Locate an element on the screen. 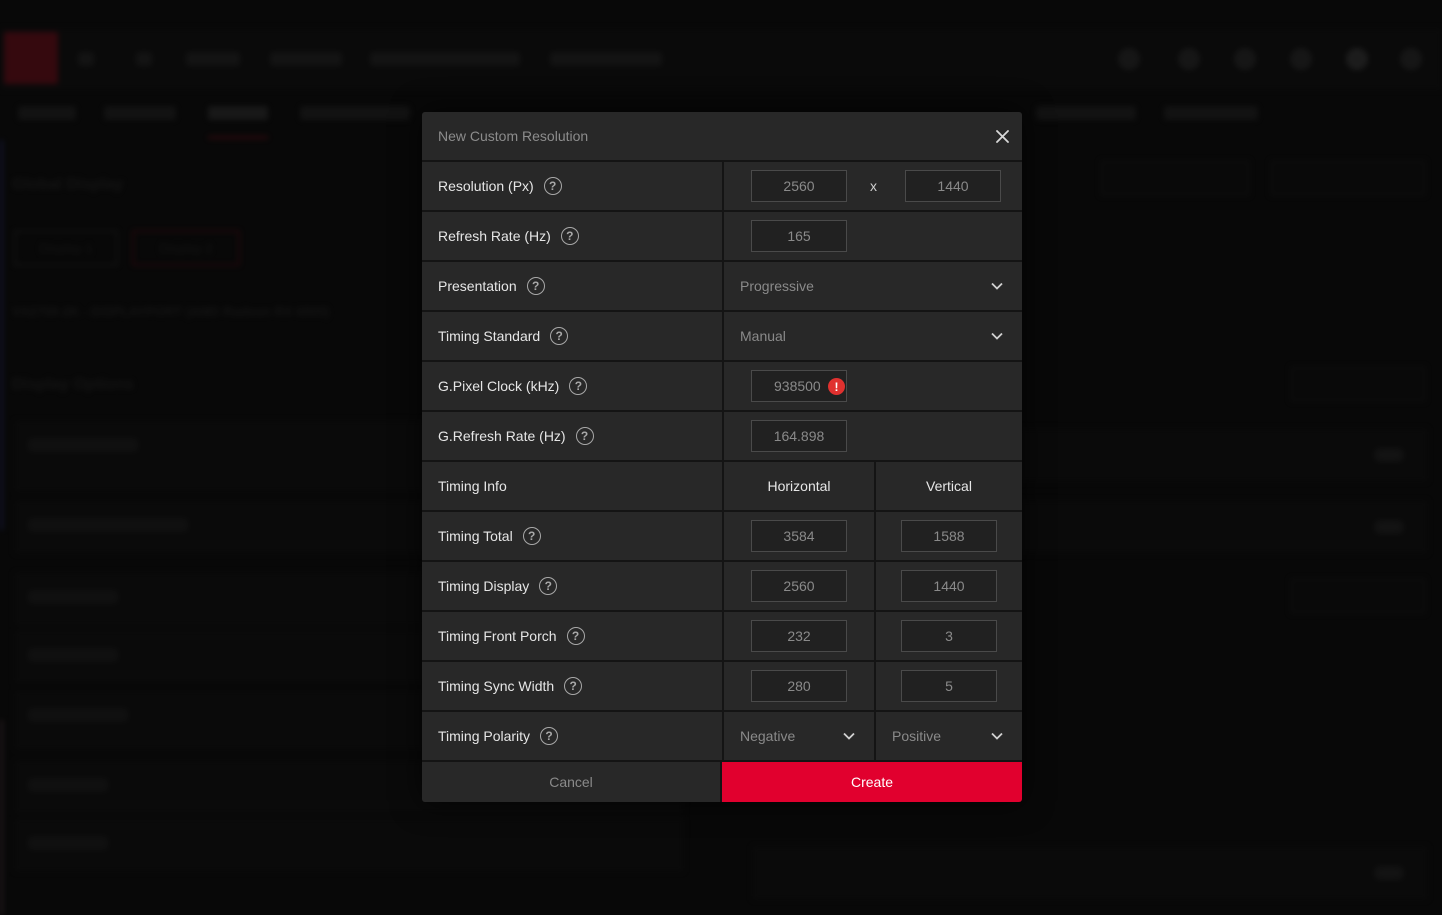 The image size is (1442, 915). timing-polarity-label: Timing Polarity is located at coordinates (484, 736).